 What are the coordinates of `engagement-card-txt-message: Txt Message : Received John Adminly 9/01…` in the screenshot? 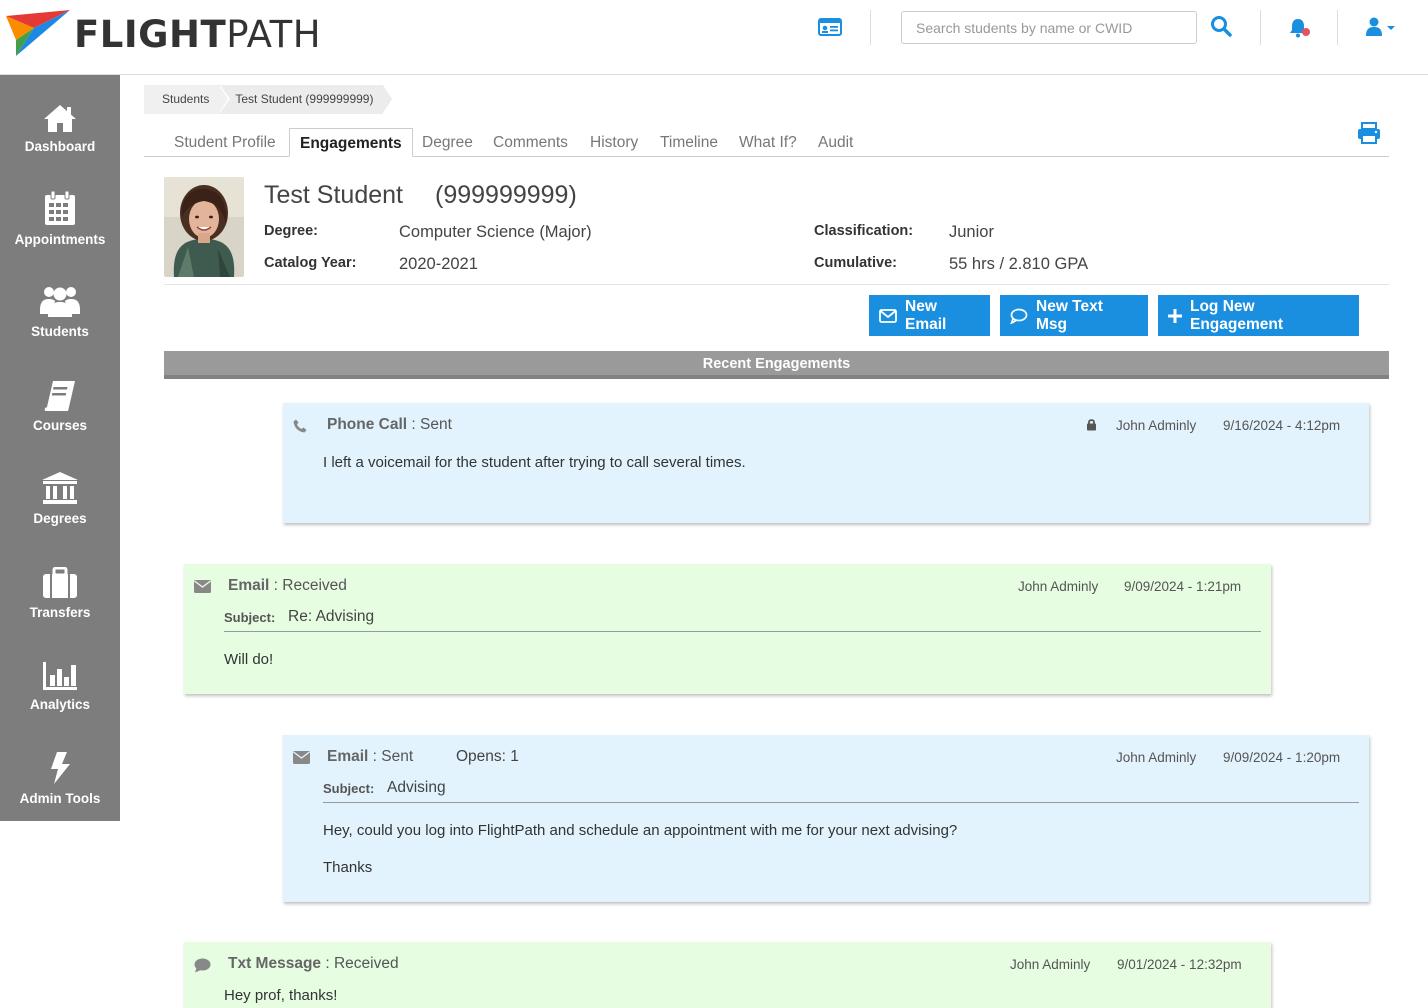 It's located at (727, 975).